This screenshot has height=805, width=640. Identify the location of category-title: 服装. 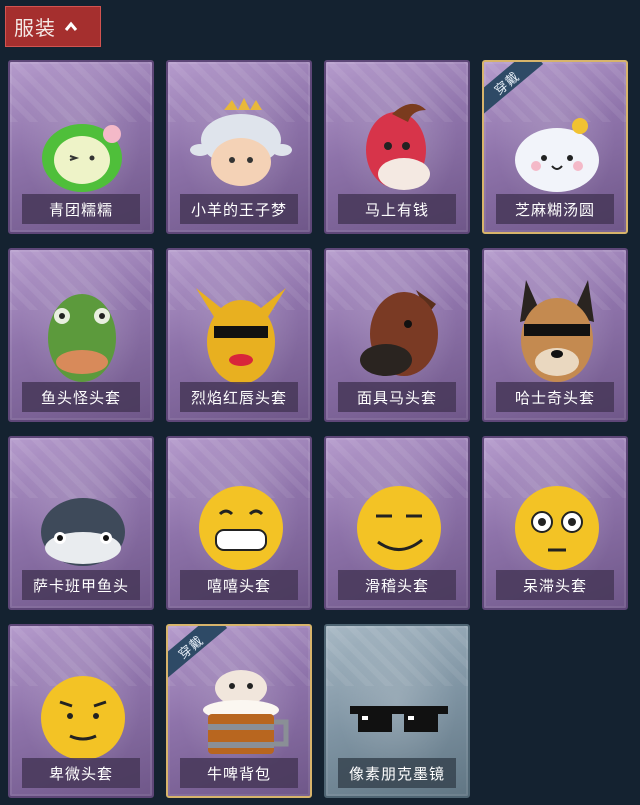
(35, 28).